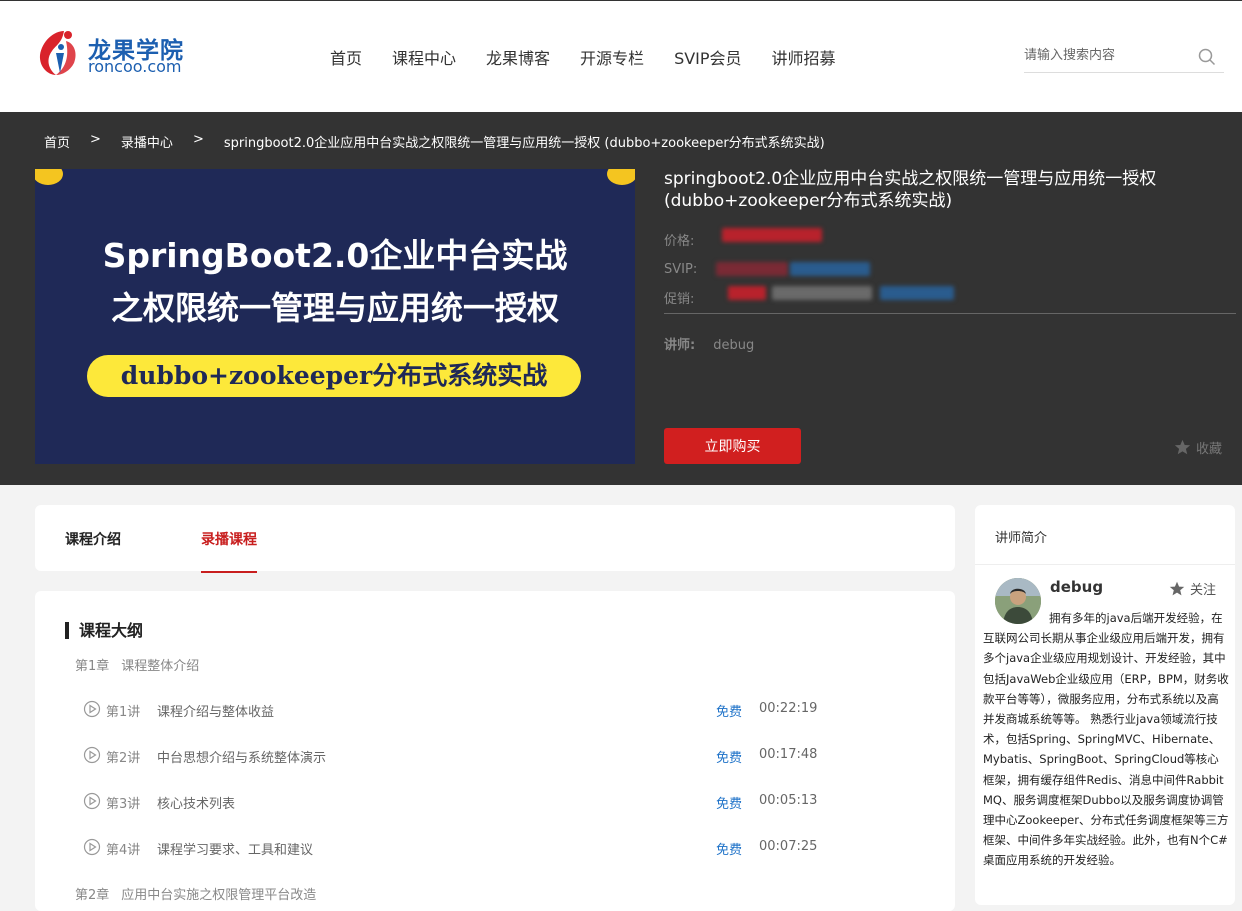  What do you see at coordinates (1209, 449) in the screenshot?
I see `favorite-label: 收藏` at bounding box center [1209, 449].